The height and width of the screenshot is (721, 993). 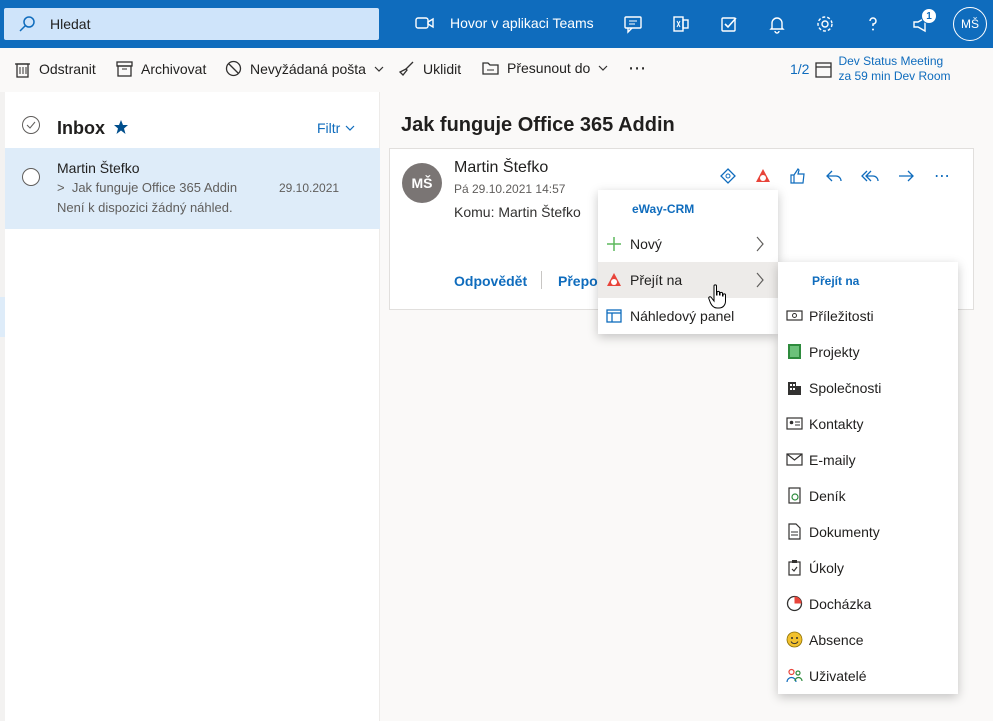 What do you see at coordinates (424, 23) in the screenshot?
I see `video-icon` at bounding box center [424, 23].